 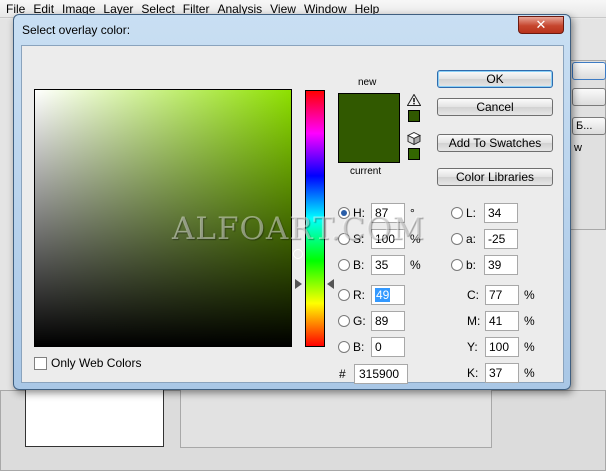 I want to click on red-row: R: 49, so click(x=371, y=295).